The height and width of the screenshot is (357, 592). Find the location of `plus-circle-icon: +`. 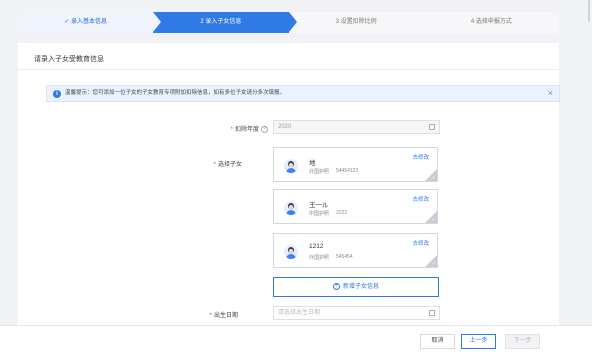

plus-circle-icon: + is located at coordinates (336, 286).